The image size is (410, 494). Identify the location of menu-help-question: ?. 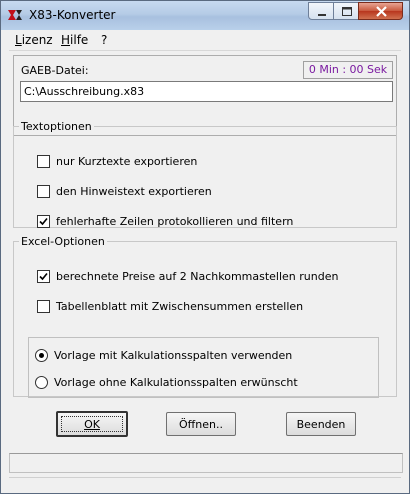
(104, 40).